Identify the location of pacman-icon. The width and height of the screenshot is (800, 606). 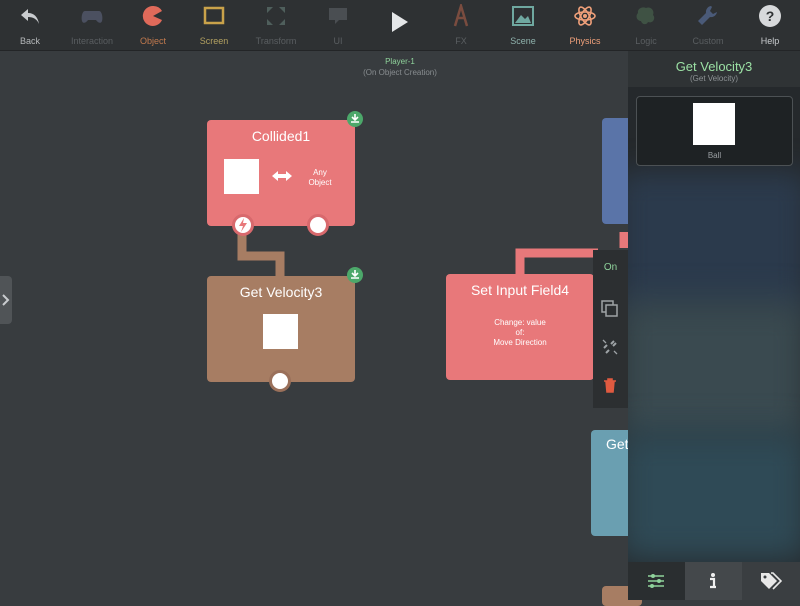
(152, 15).